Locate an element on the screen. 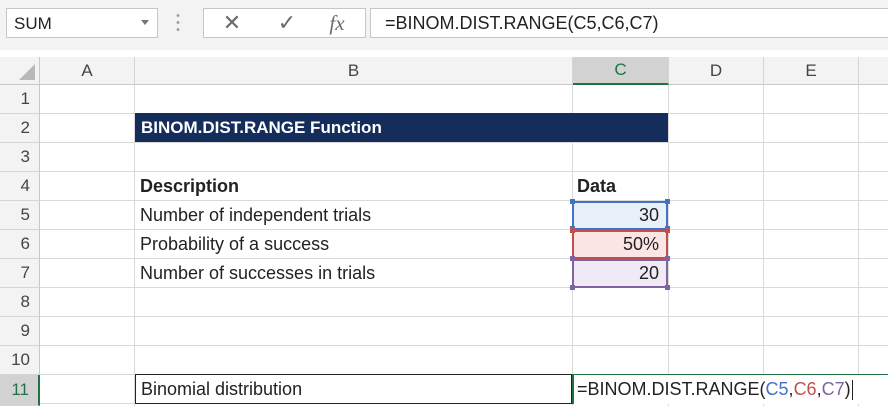 The image size is (888, 406). edit-prefix: =BINOM.DIST.RANGE( is located at coordinates (671, 389).